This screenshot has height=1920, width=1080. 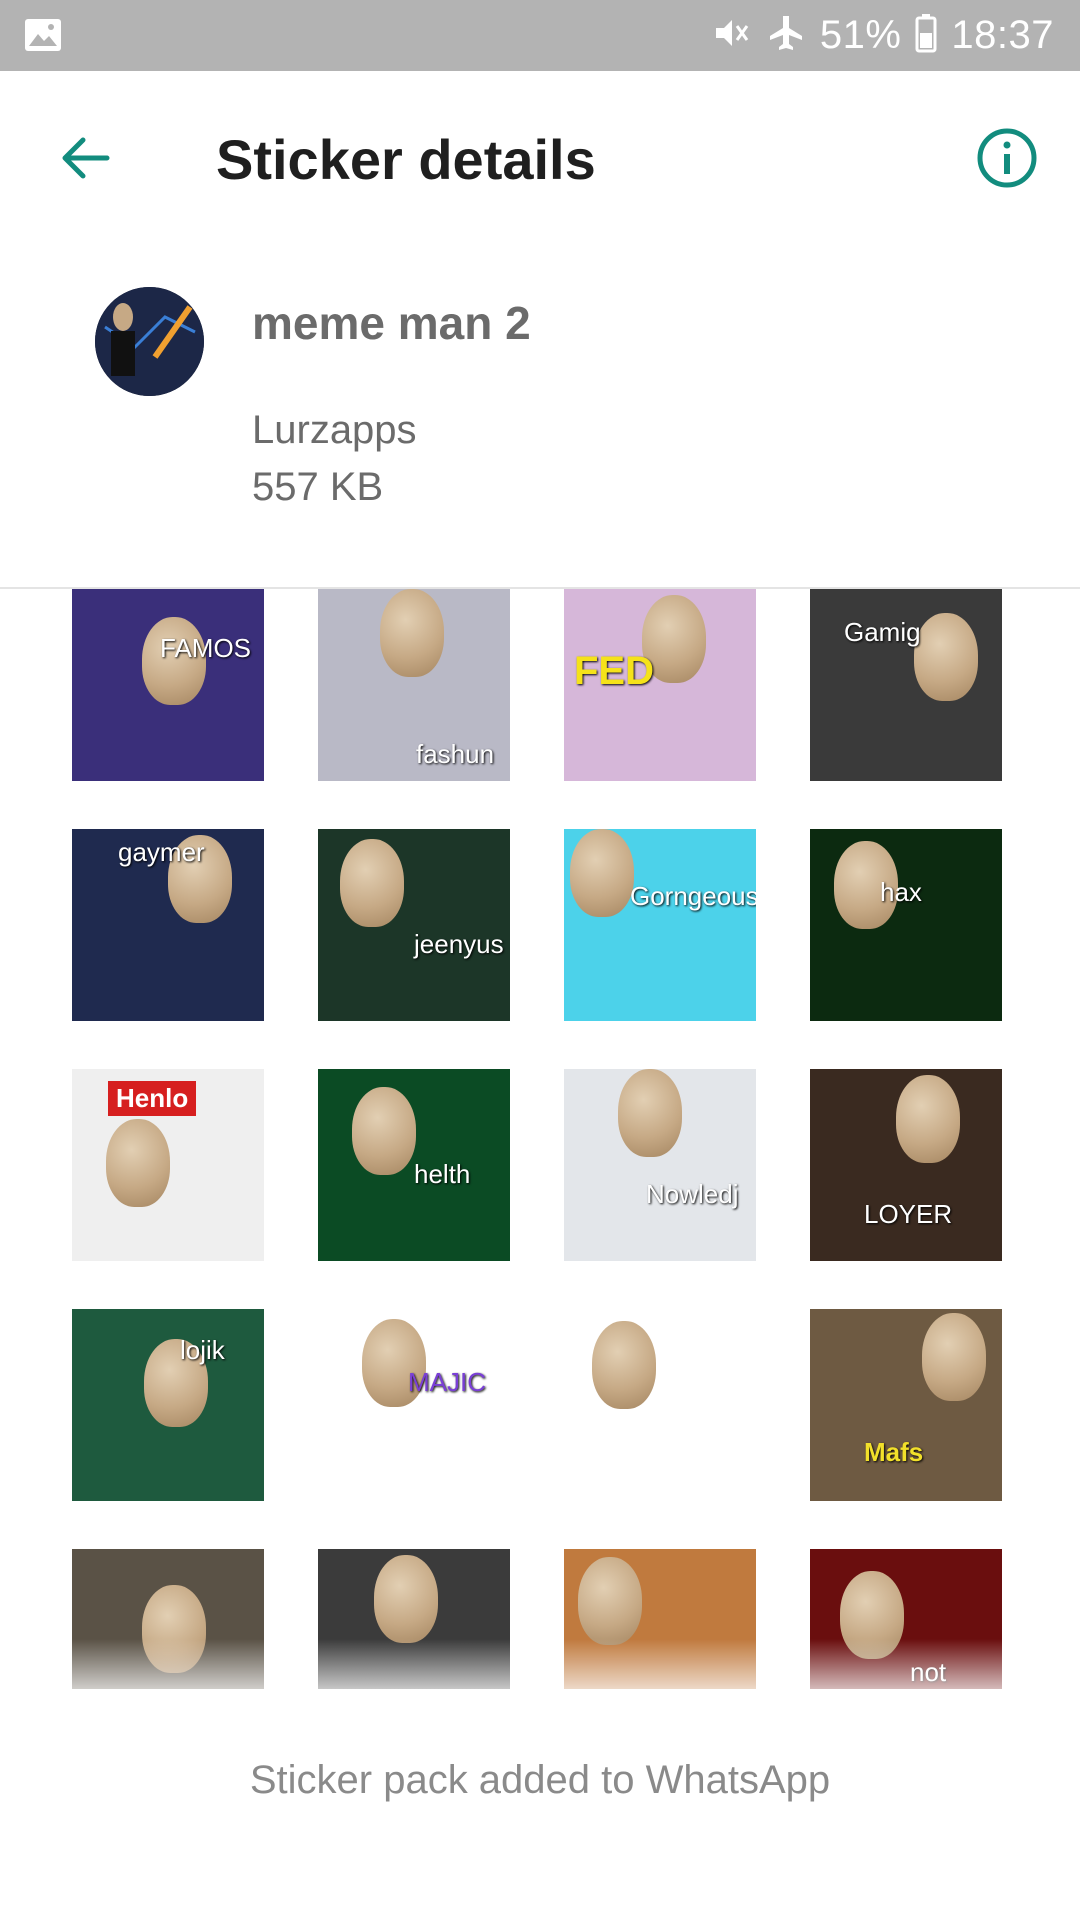 I want to click on sticker-item, so click(x=660, y=1405).